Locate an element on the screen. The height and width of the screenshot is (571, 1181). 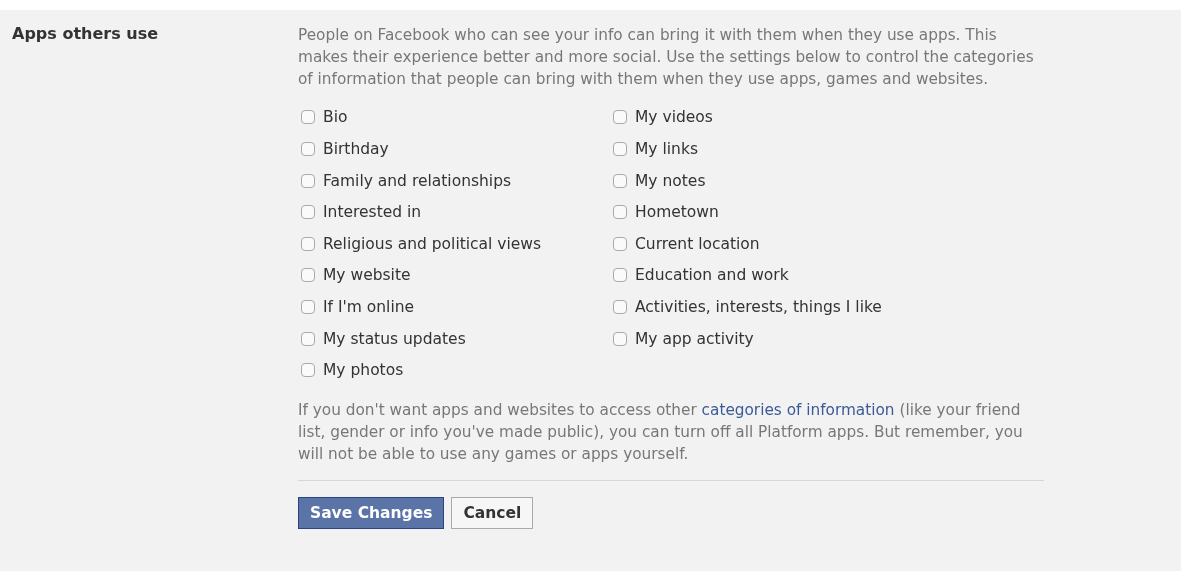
description-text: People on Facebook who can see your info can bring it with them when they use apps. This makes their experience better and more social. Use the settings below to control the categories of information that people can bring with them when they use apps, games and websites. is located at coordinates (666, 58).